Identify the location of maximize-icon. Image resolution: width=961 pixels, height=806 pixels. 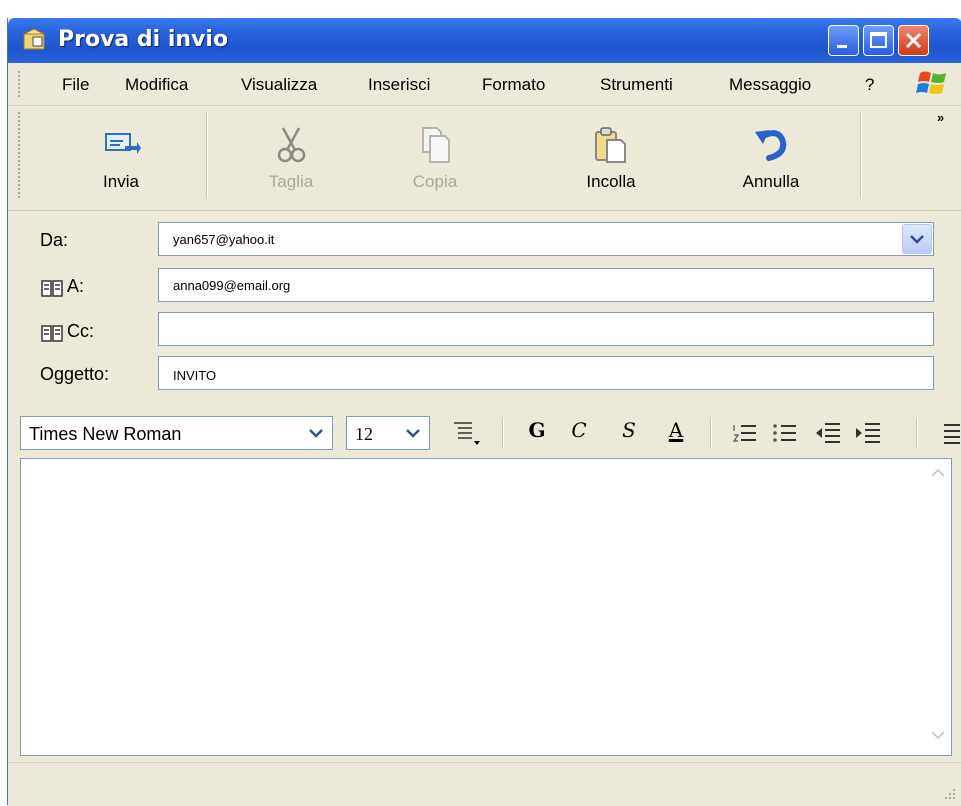
(878, 40).